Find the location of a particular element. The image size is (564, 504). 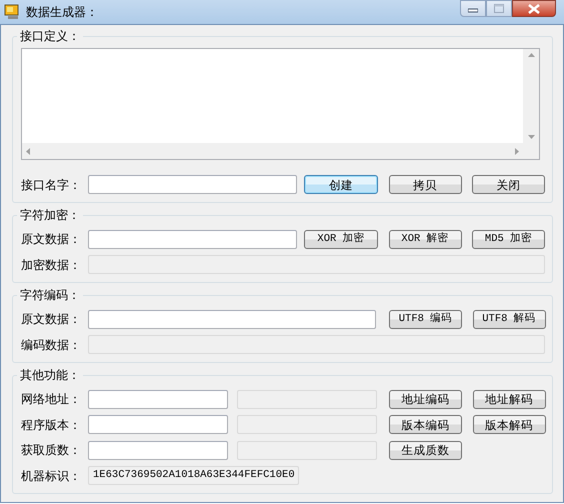

action-button: 版本解码 is located at coordinates (509, 424).